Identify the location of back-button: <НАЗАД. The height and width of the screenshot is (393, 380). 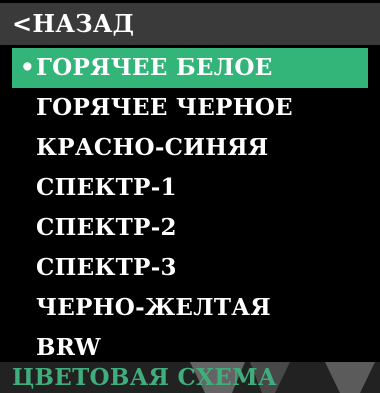
(190, 24).